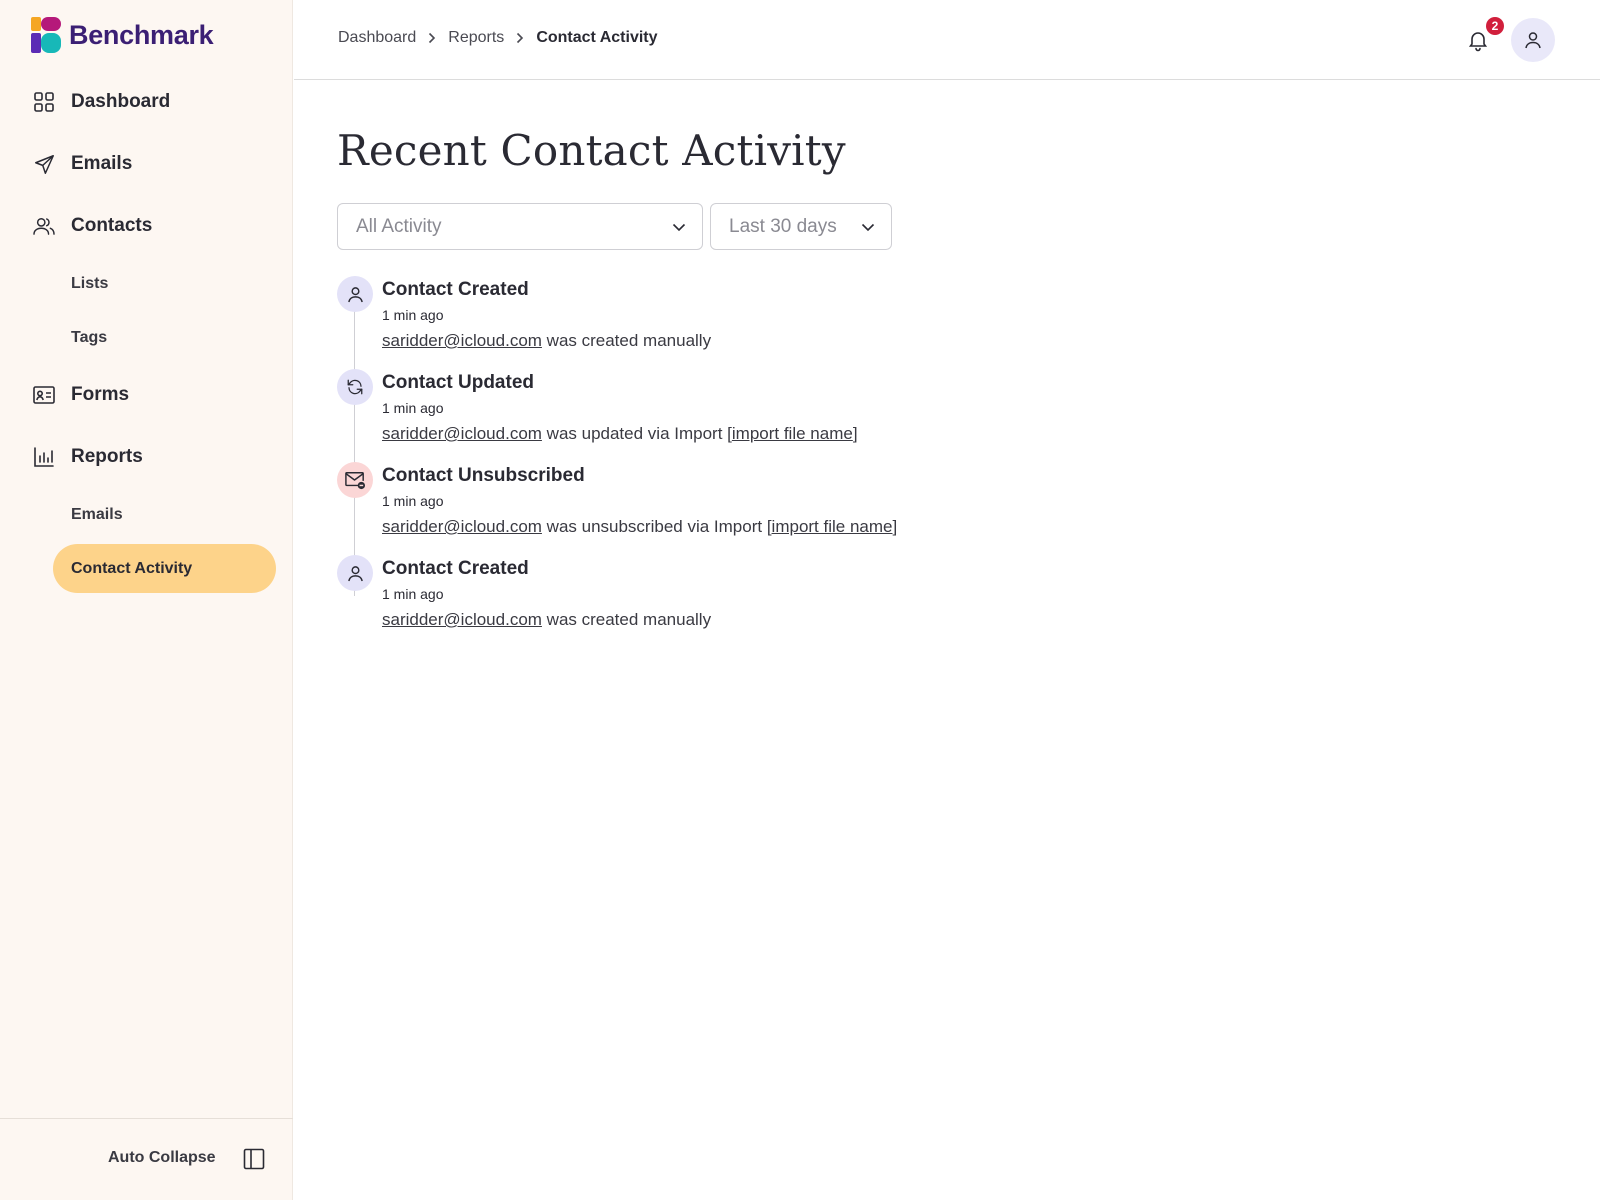 This screenshot has width=1600, height=1200. What do you see at coordinates (476, 38) in the screenshot?
I see `breadcrumb-reports: Reports` at bounding box center [476, 38].